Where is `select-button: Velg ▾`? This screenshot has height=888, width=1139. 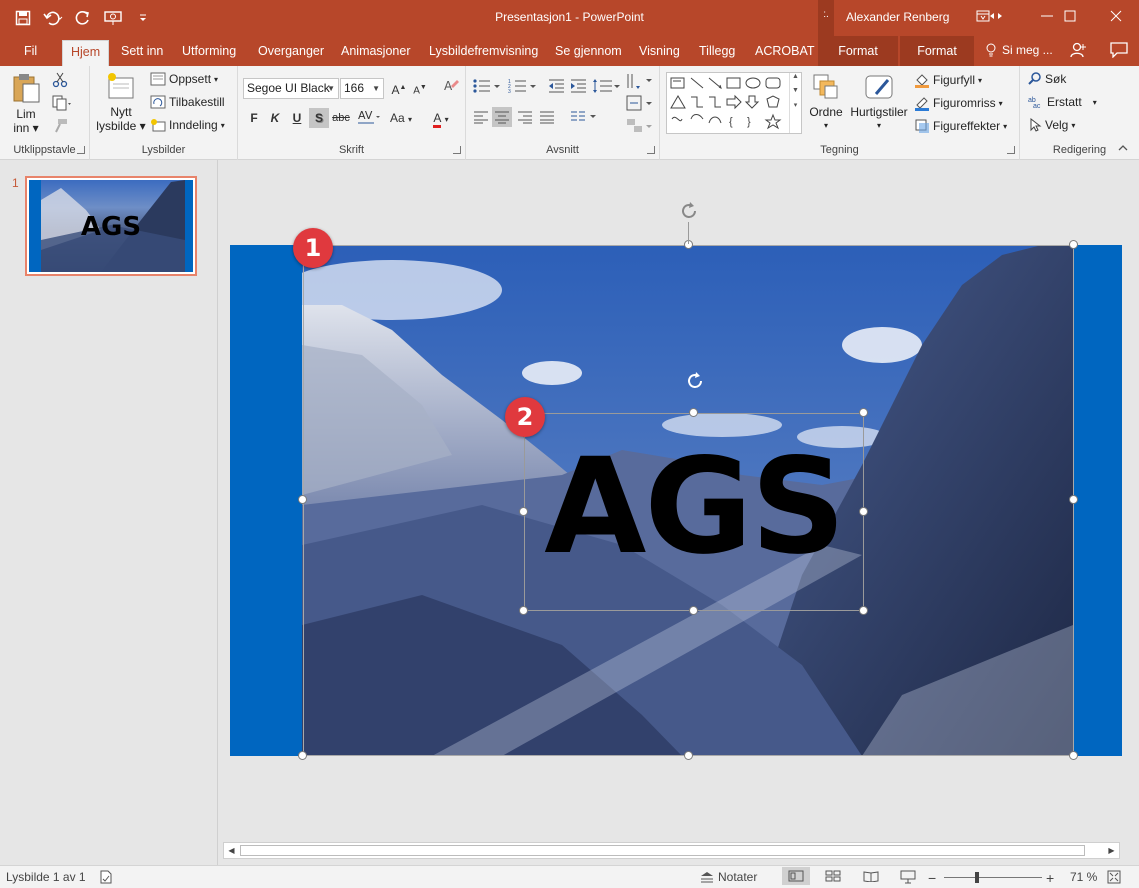
select-button: Velg ▾ is located at coordinates (1051, 125).